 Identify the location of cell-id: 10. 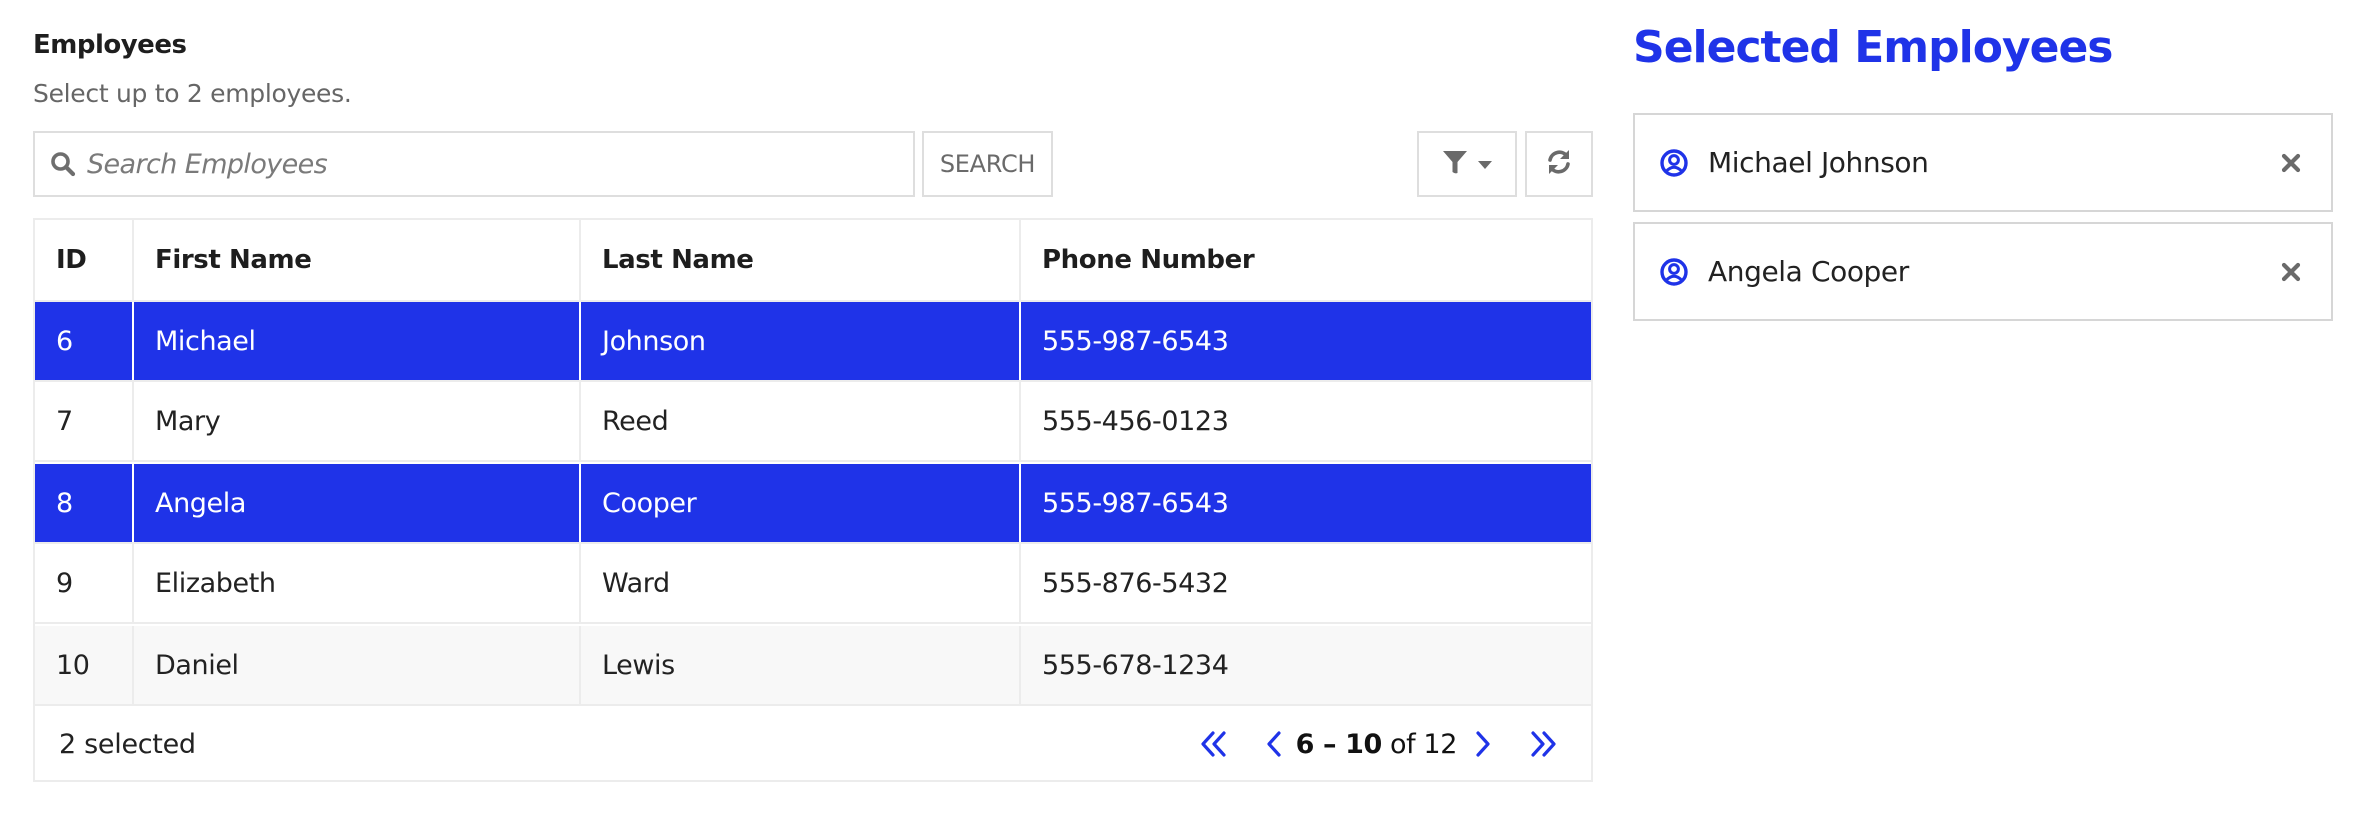
(84, 665).